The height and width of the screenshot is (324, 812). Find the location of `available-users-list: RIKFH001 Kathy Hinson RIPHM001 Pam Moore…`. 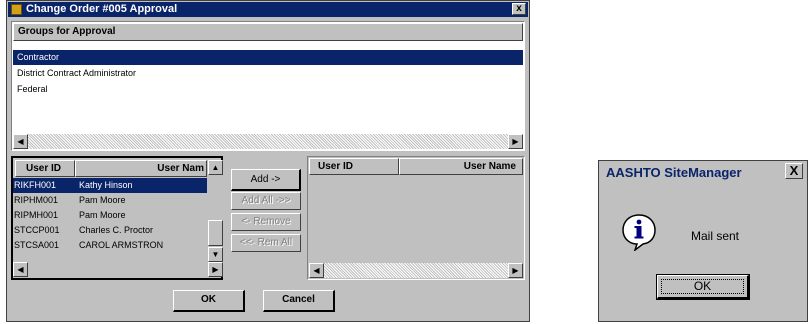

available-users-list: RIKFH001 Kathy Hinson RIPHM001 Pam Moore… is located at coordinates (110, 220).